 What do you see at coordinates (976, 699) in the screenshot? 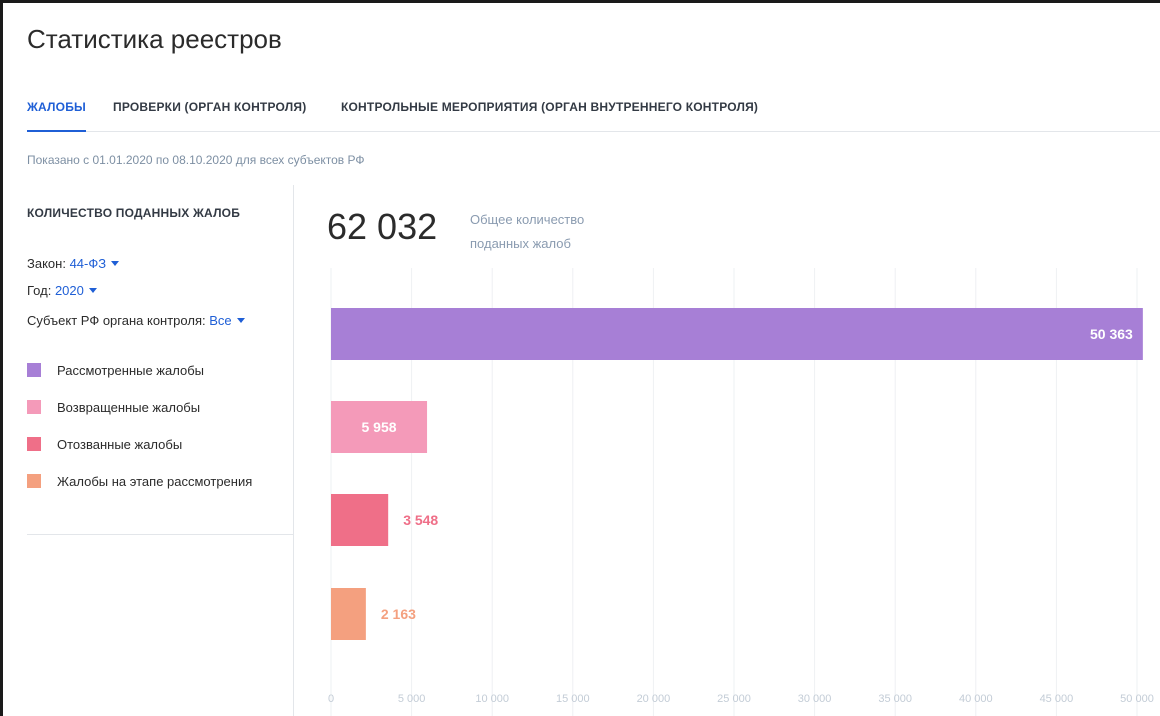
I see `x-tick-label: 40 000` at bounding box center [976, 699].